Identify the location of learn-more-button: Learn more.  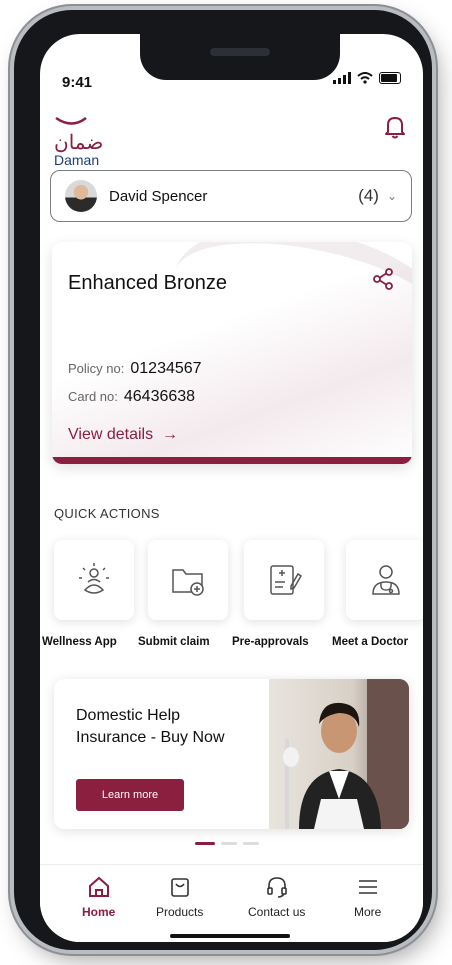
(130, 795).